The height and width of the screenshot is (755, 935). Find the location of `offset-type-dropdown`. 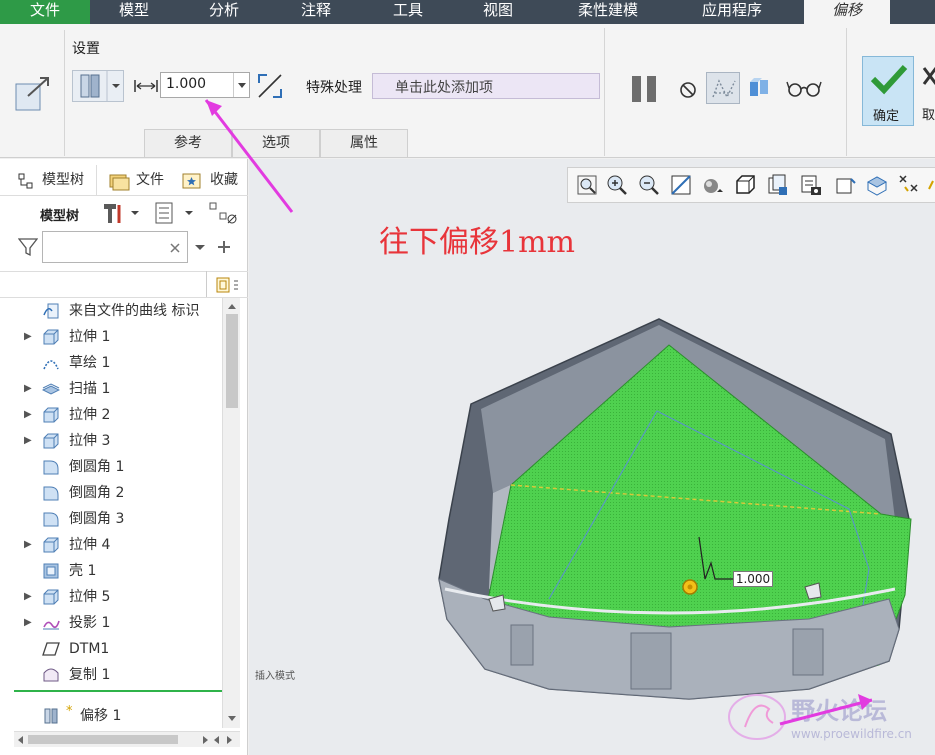

offset-type-dropdown is located at coordinates (98, 86).